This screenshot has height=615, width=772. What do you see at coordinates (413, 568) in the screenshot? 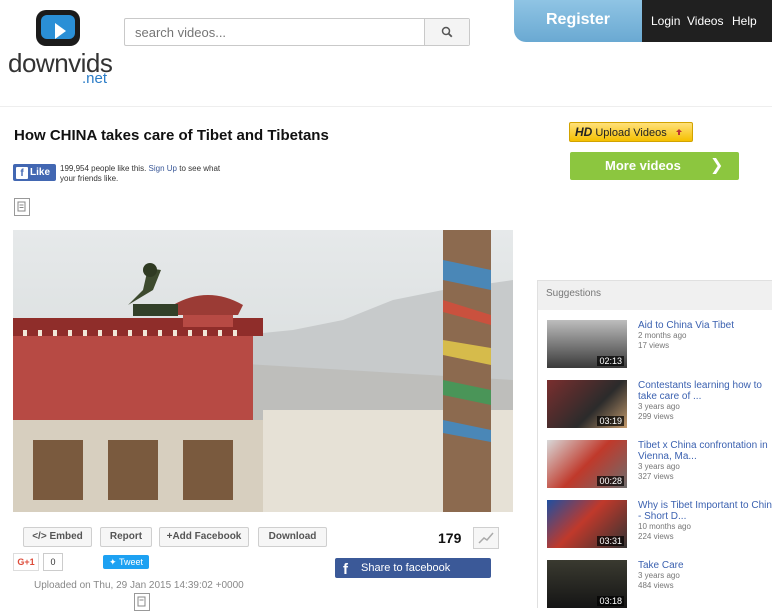
I see `share-facebook-button: f Share to facebook` at bounding box center [413, 568].